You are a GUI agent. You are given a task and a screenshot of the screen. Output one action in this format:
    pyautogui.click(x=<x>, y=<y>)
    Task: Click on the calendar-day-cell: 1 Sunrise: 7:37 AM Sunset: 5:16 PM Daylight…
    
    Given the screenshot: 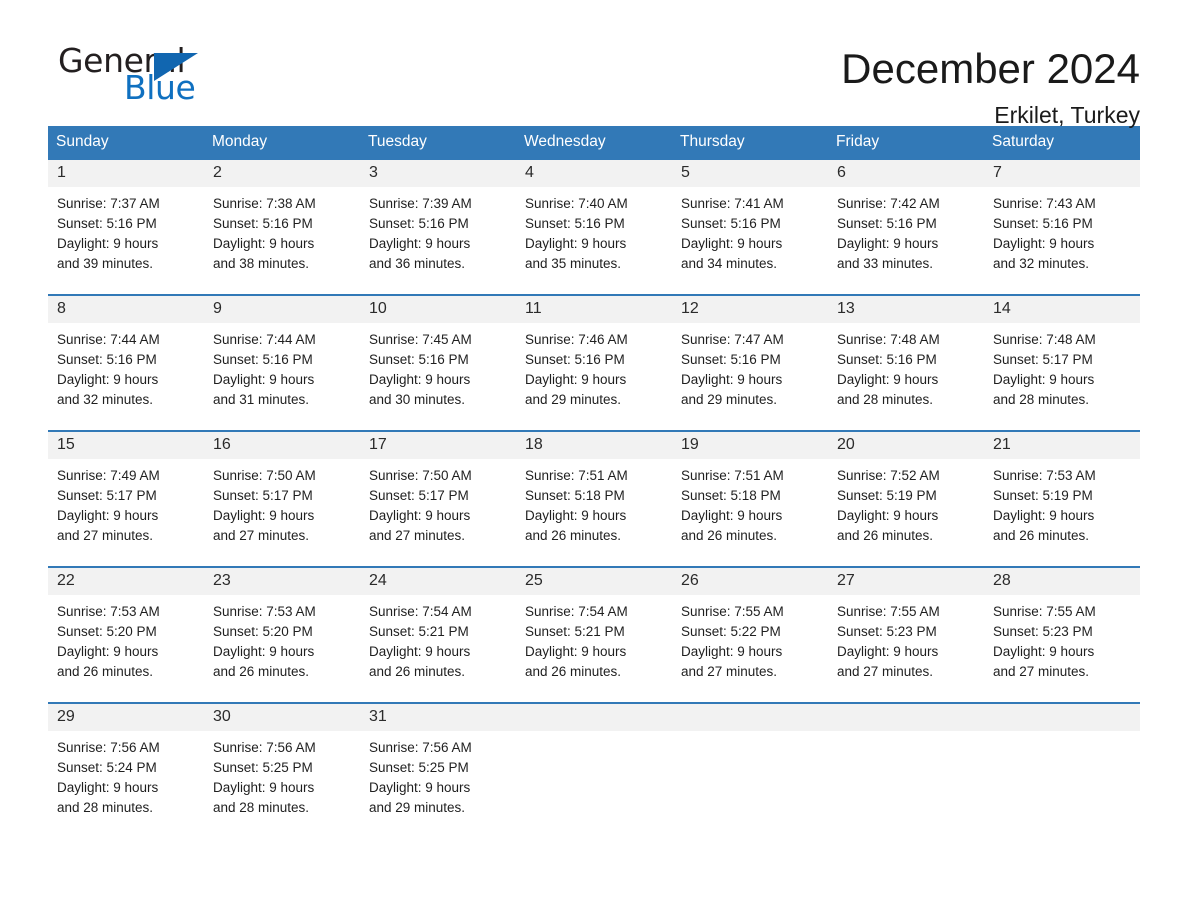 What is the action you would take?
    pyautogui.click(x=126, y=219)
    